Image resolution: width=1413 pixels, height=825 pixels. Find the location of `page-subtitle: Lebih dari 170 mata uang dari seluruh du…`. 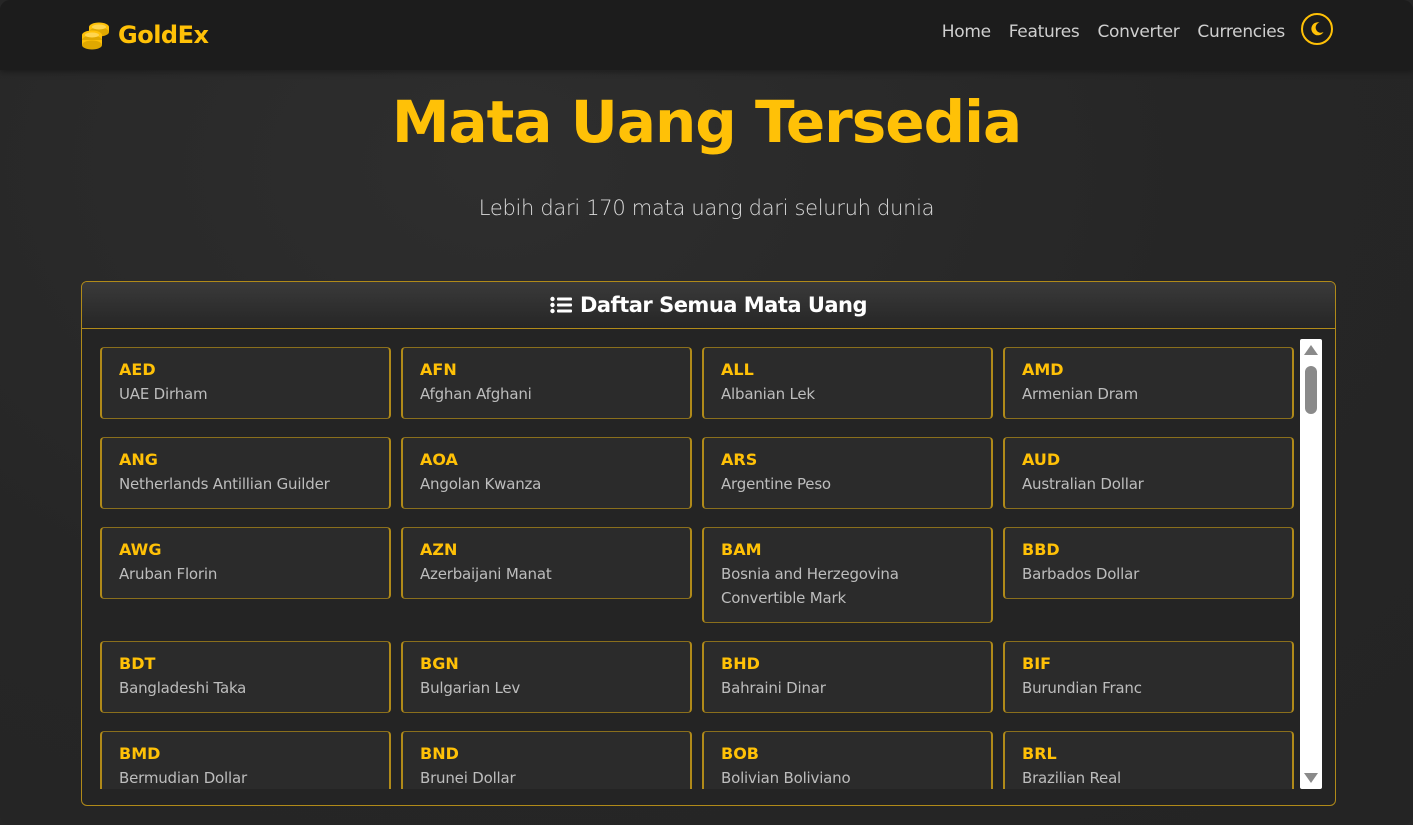

page-subtitle: Lebih dari 170 mata uang dari seluruh du… is located at coordinates (706, 208).